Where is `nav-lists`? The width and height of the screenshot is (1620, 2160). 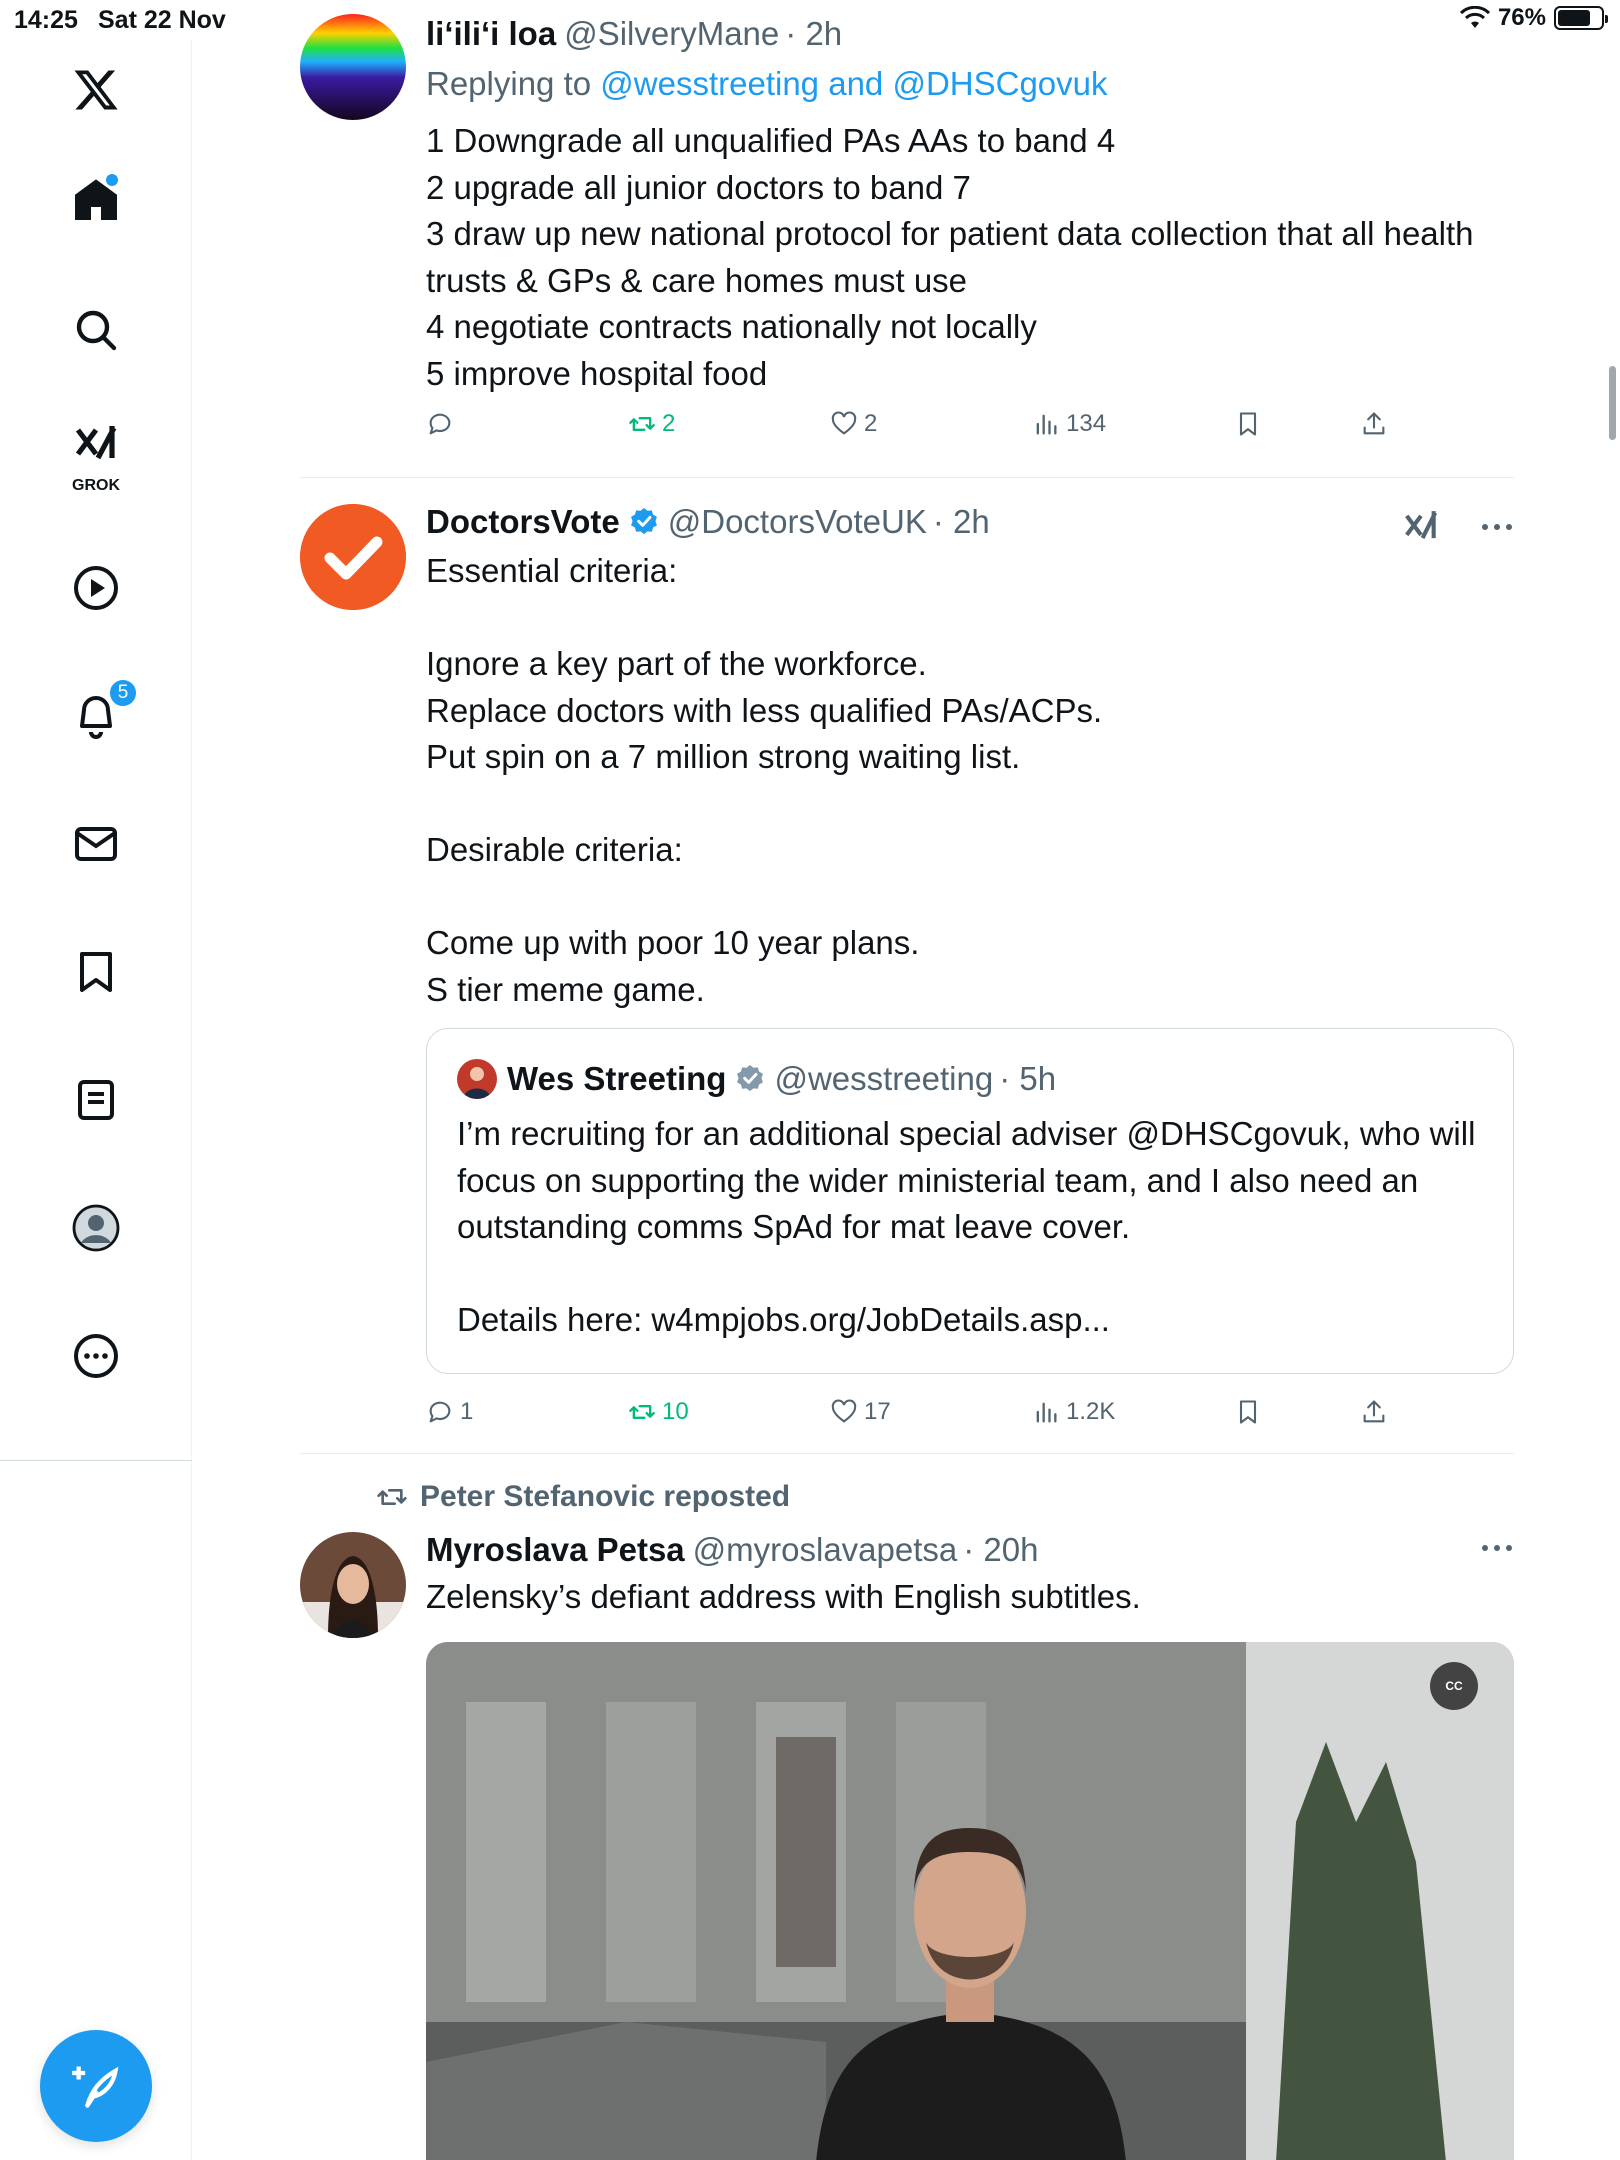 nav-lists is located at coordinates (96, 1100).